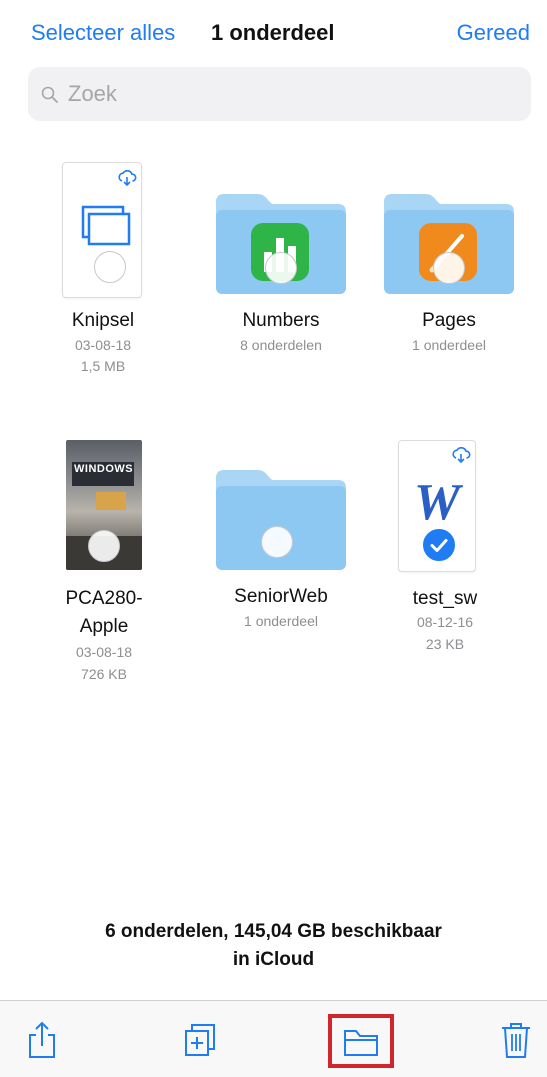  I want to click on trash-icon, so click(516, 1040).